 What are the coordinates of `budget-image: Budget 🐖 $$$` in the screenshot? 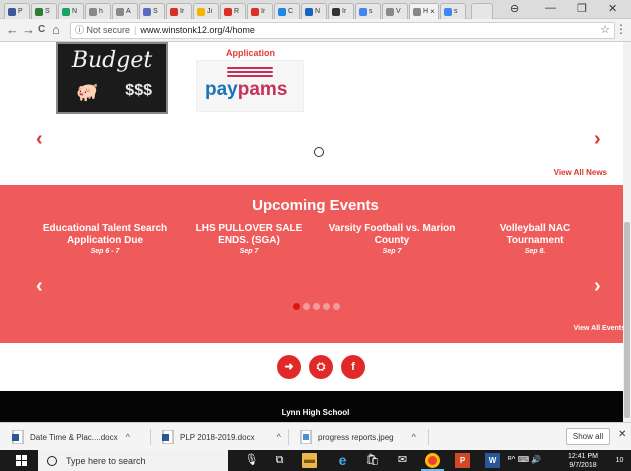 It's located at (112, 78).